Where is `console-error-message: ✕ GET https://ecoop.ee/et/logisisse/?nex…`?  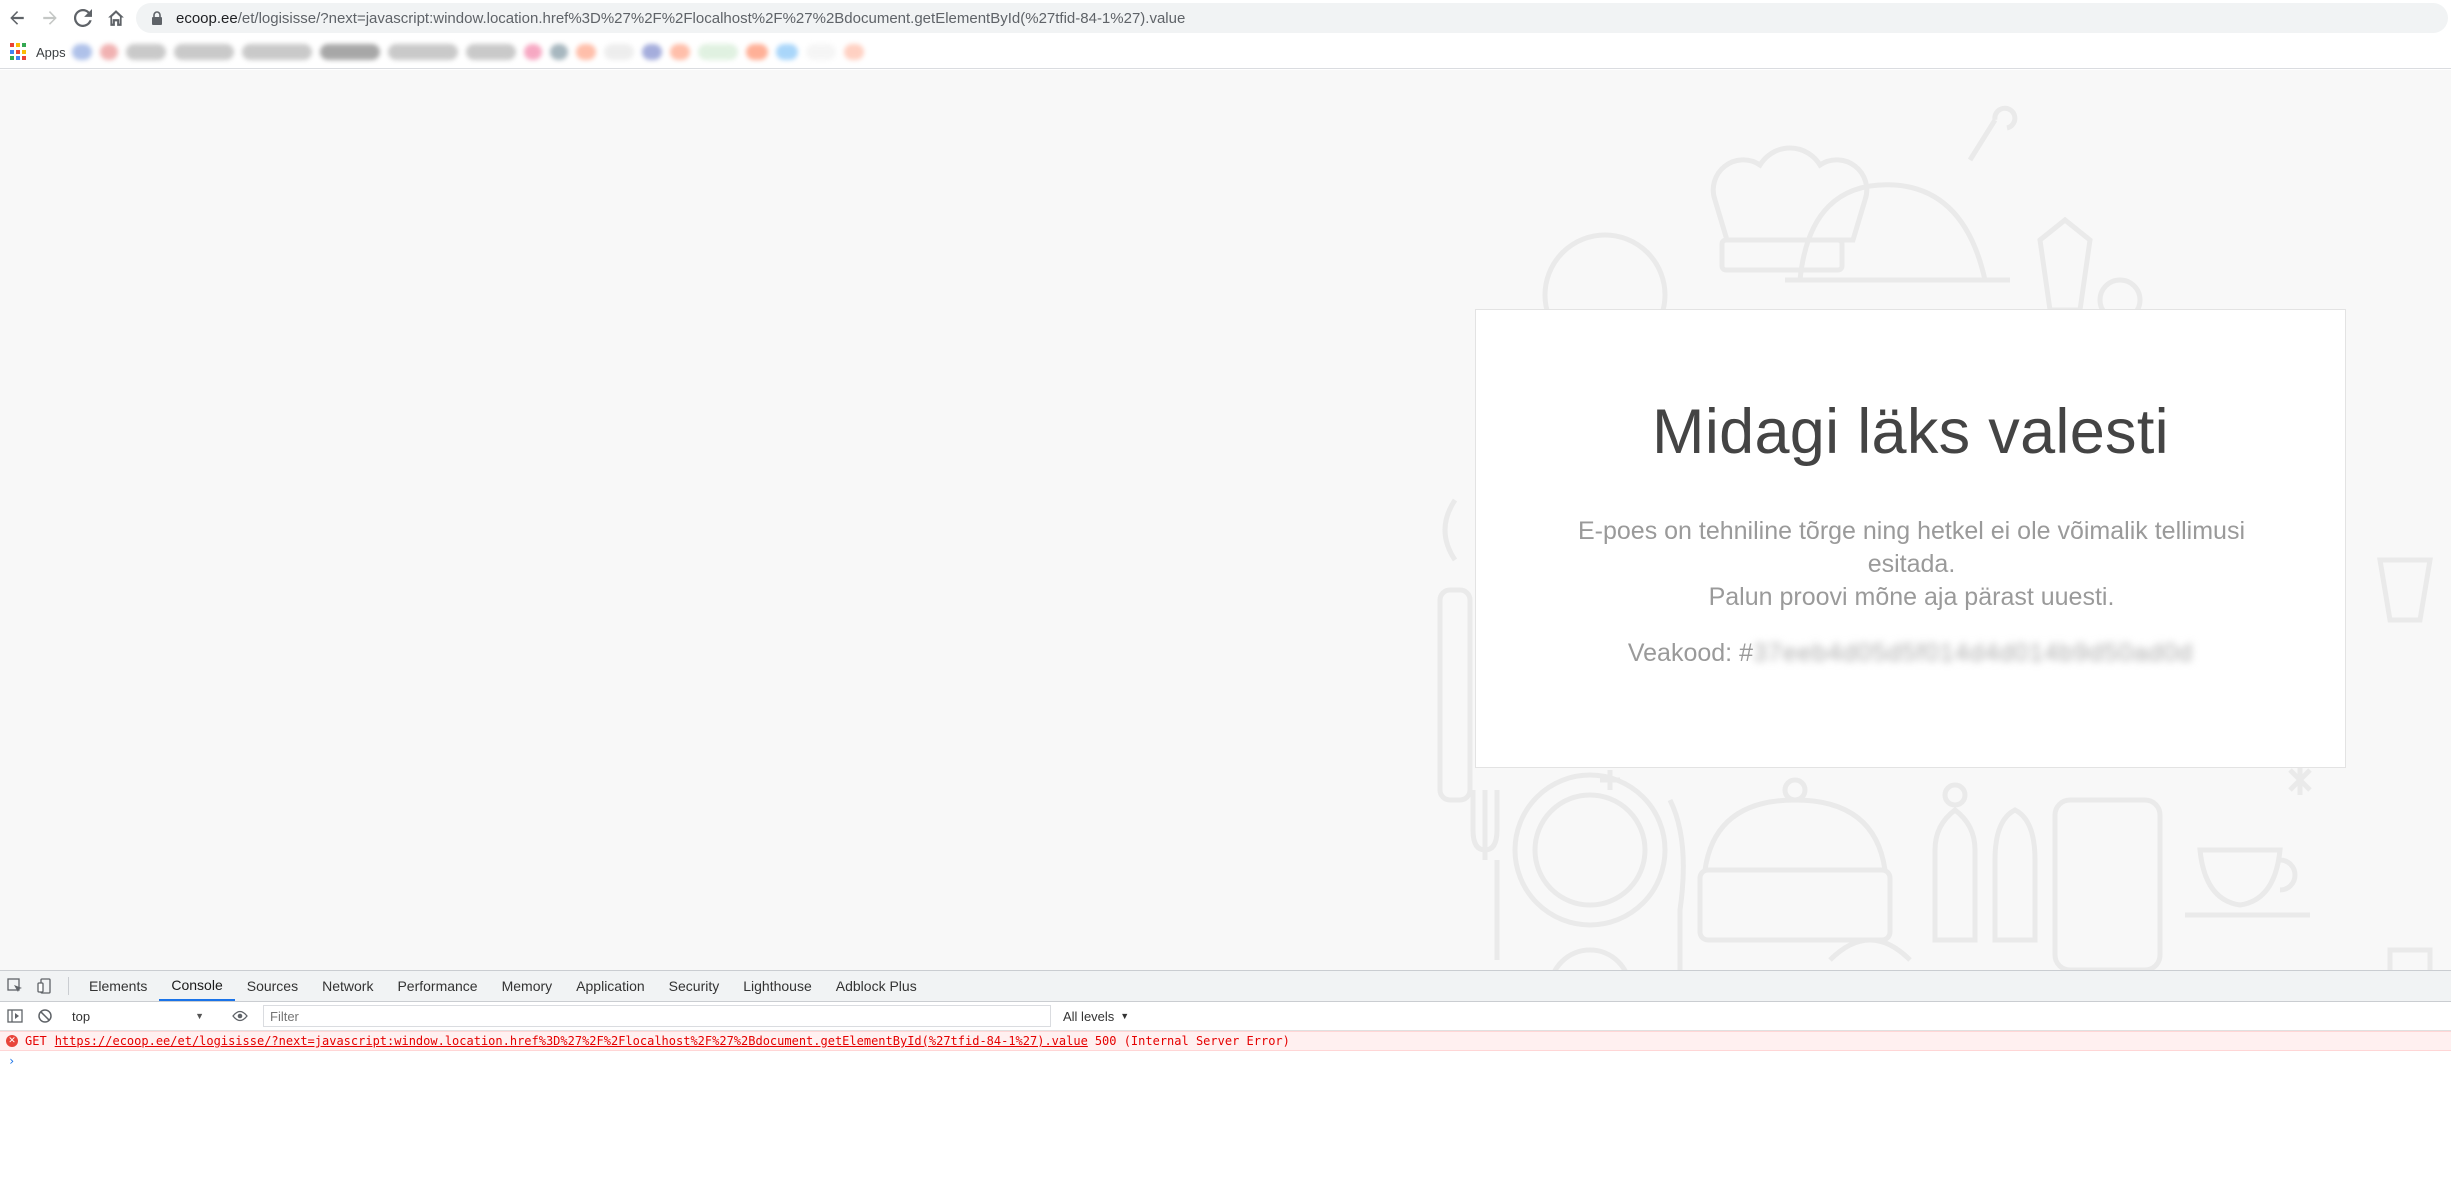 console-error-message: ✕ GET https://ecoop.ee/et/logisisse/?nex… is located at coordinates (1225, 1041).